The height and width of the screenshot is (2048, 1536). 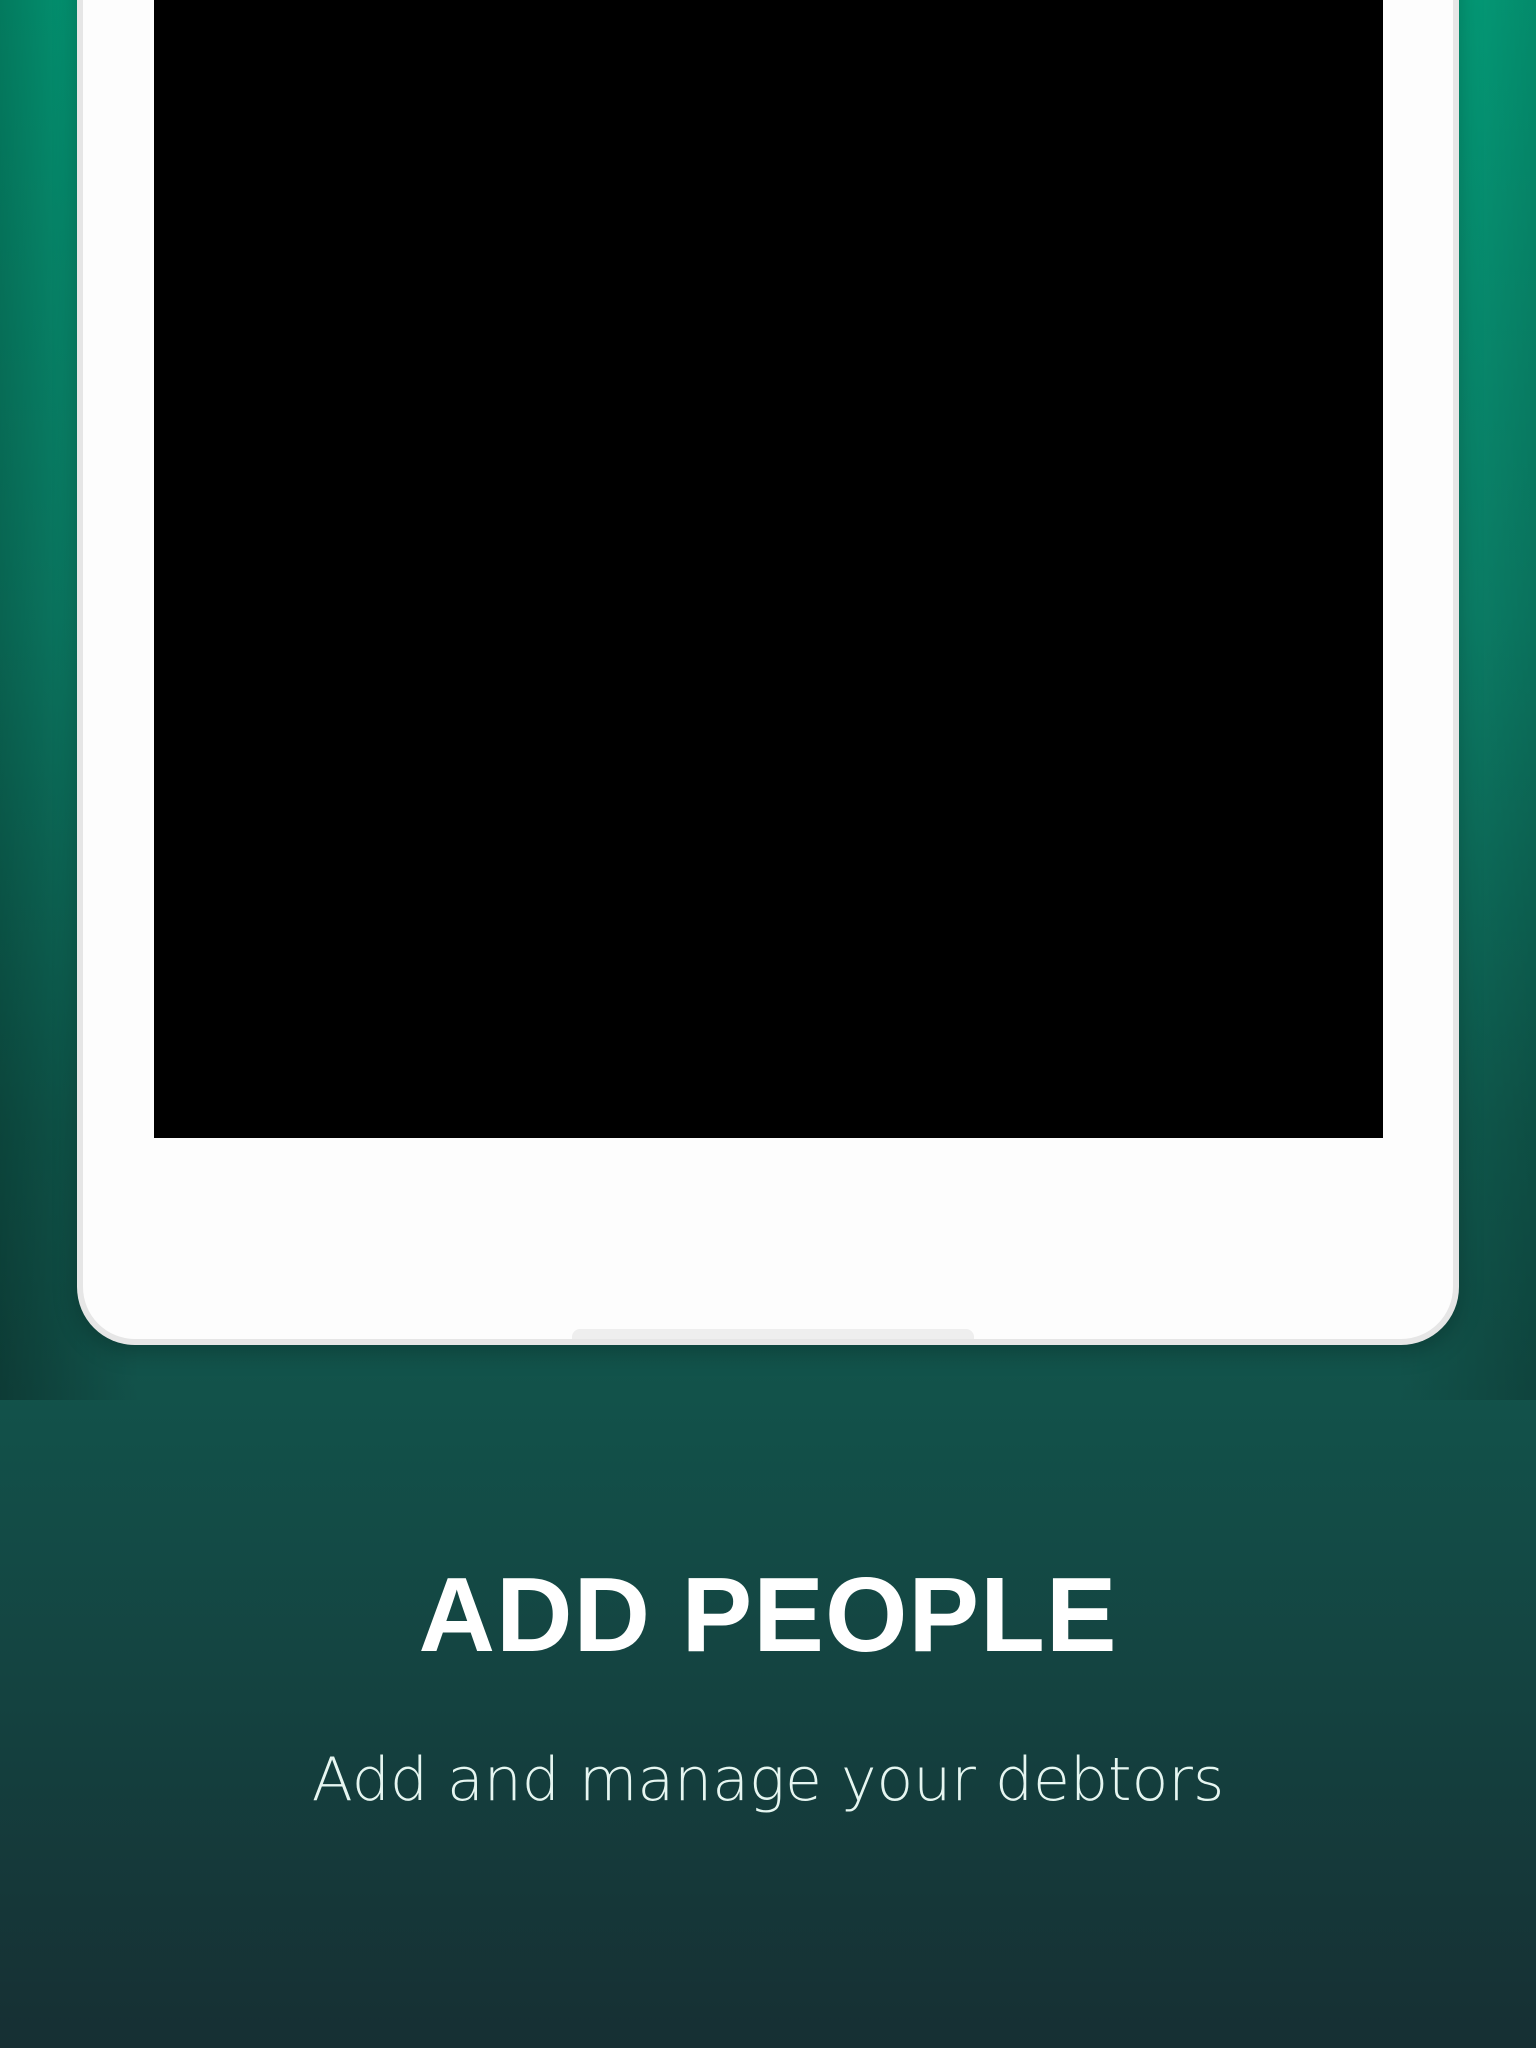 What do you see at coordinates (768, 1780) in the screenshot?
I see `page-subtitle: Add and manage your debtors` at bounding box center [768, 1780].